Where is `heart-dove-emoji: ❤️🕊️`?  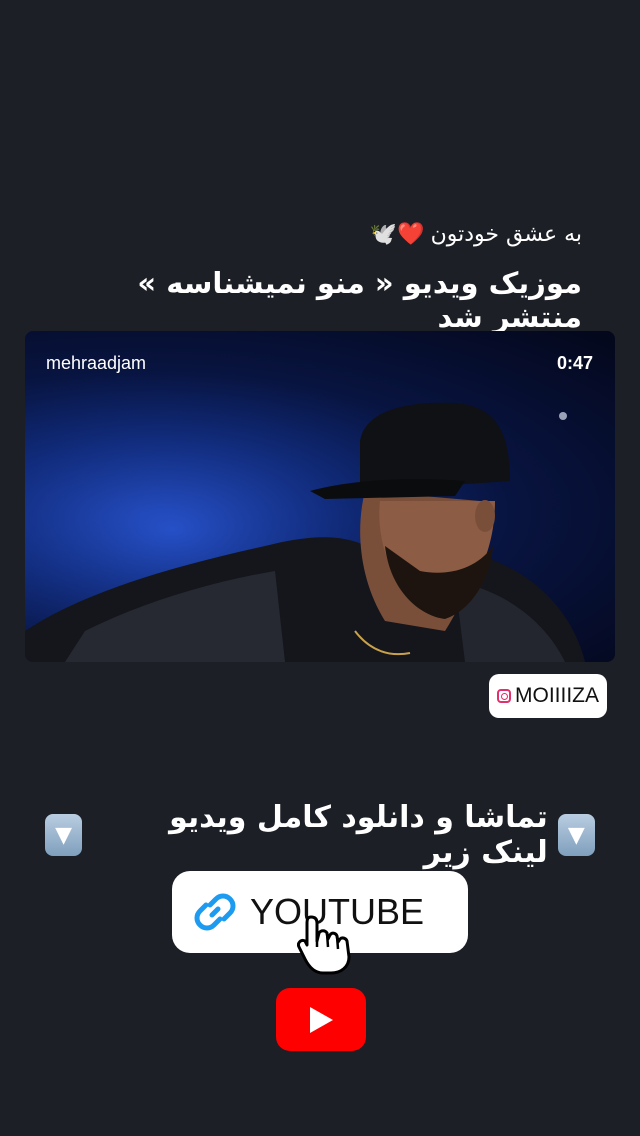 heart-dove-emoji: ❤️🕊️ is located at coordinates (397, 234).